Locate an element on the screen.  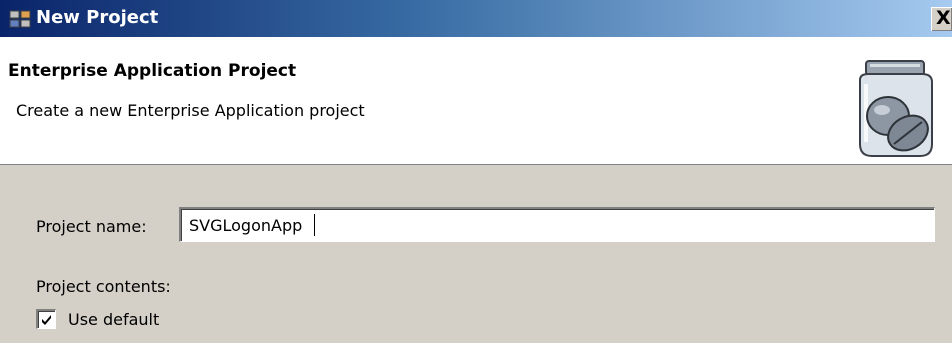
close-button: X is located at coordinates (941, 19).